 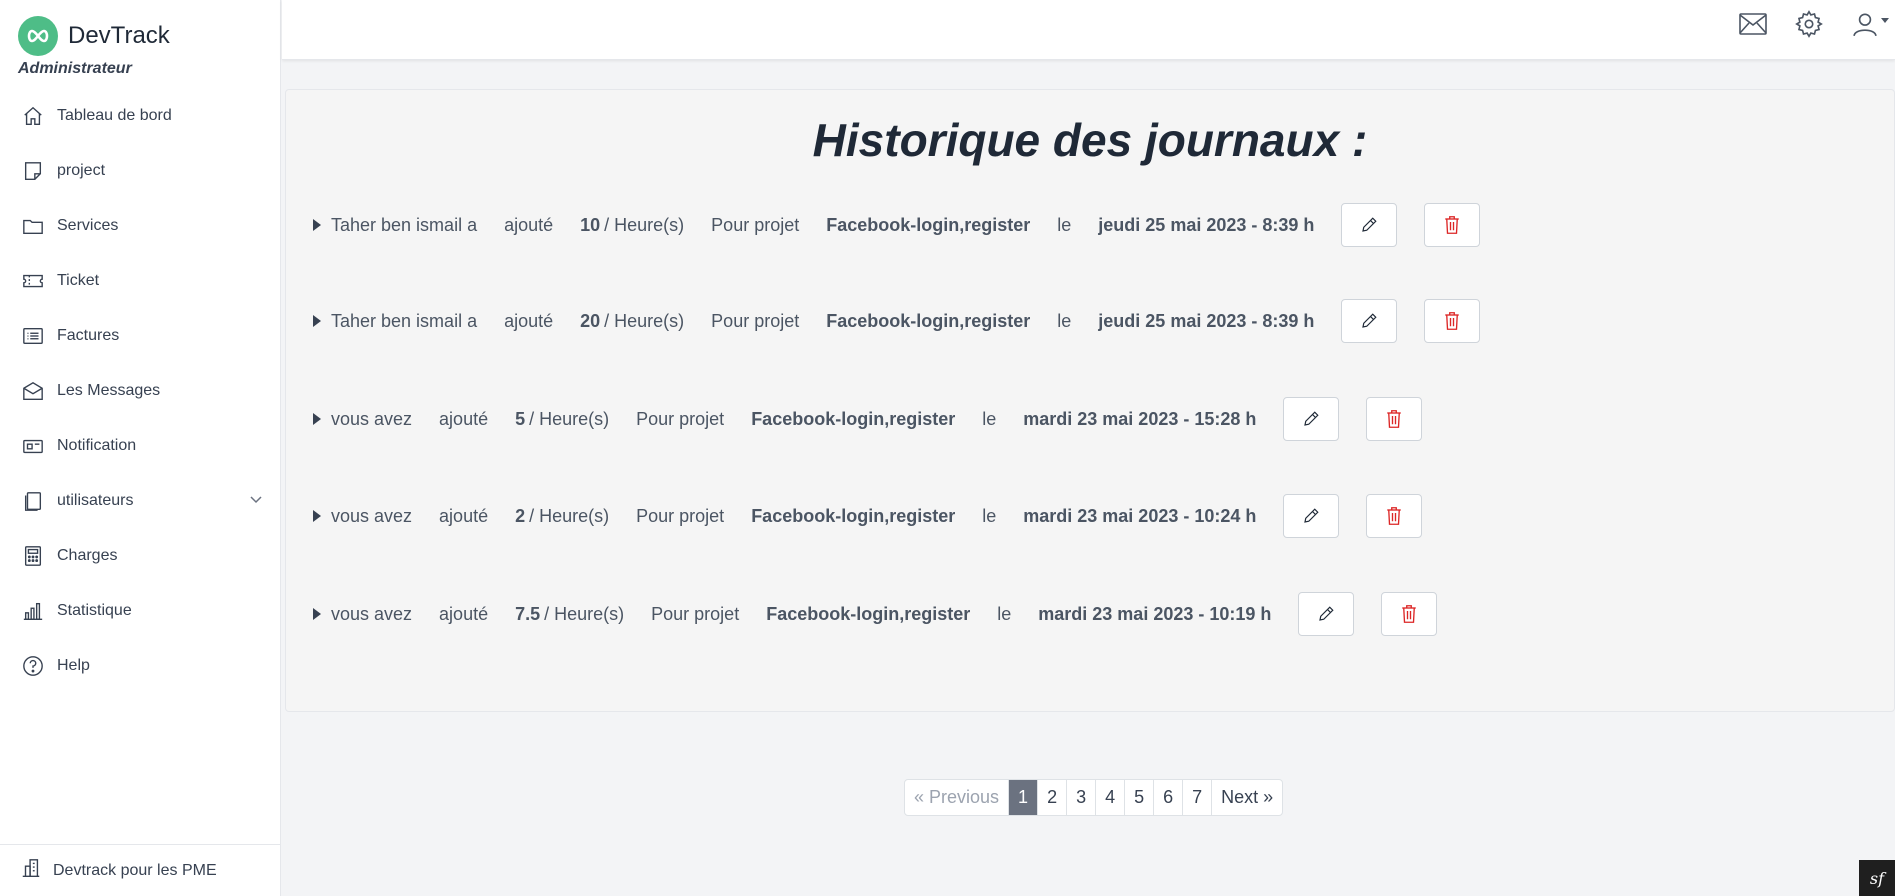 I want to click on entry-hours: 10, so click(x=590, y=224).